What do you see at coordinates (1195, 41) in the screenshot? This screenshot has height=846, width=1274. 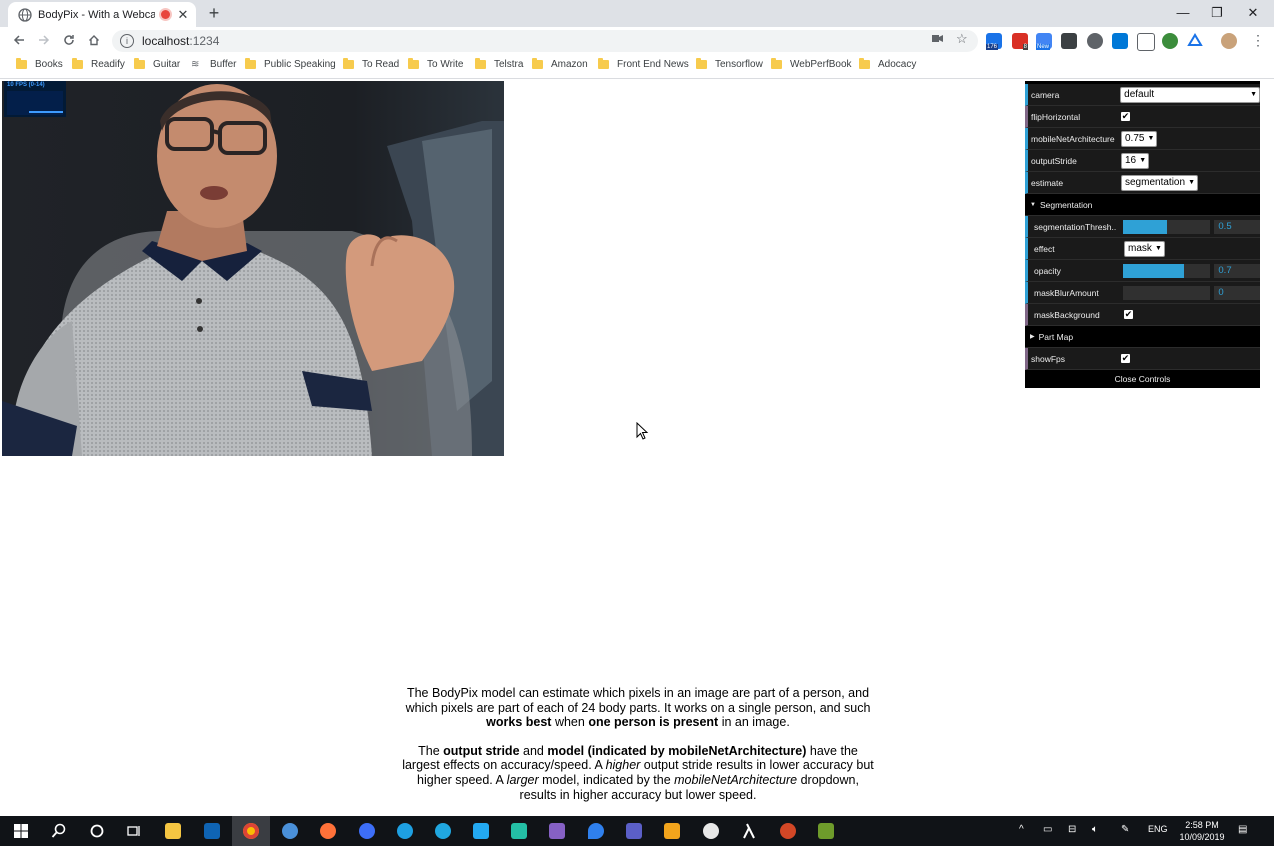 I see `extension-drive-icon` at bounding box center [1195, 41].